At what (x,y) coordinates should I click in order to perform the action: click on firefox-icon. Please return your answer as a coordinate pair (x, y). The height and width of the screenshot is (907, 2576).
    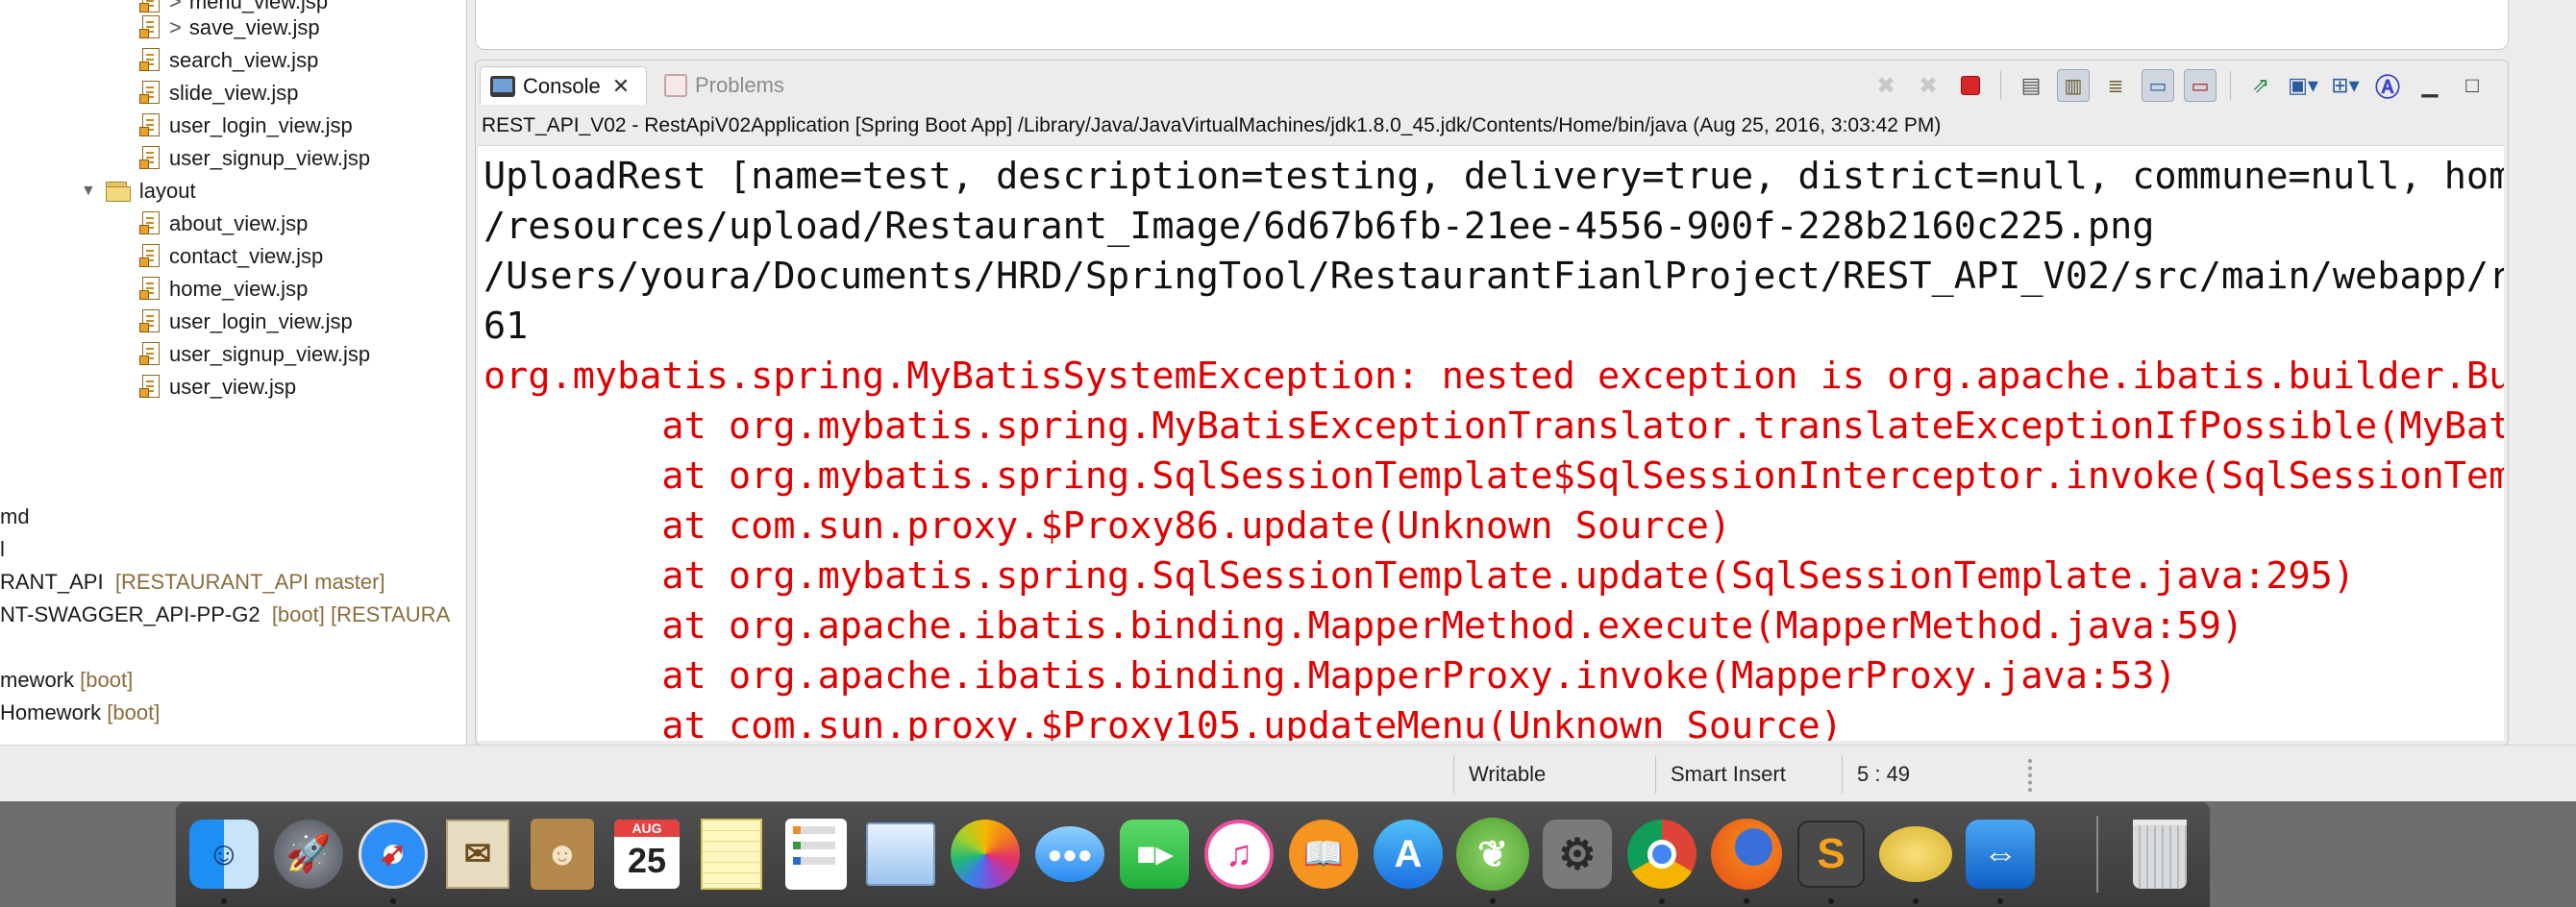
    Looking at the image, I should click on (1747, 855).